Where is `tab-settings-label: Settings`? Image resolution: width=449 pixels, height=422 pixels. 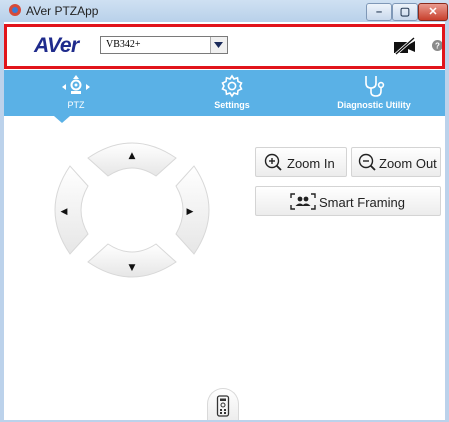 tab-settings-label: Settings is located at coordinates (232, 105).